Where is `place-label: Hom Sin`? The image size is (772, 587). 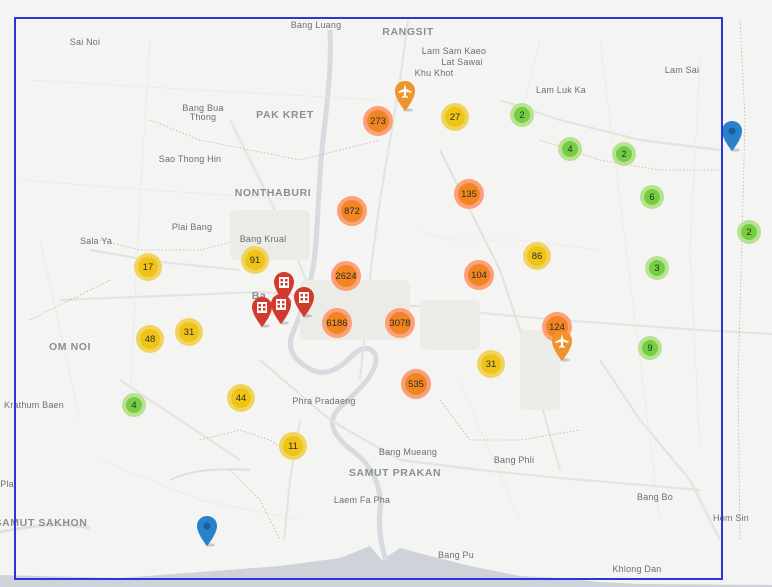 place-label: Hom Sin is located at coordinates (731, 518).